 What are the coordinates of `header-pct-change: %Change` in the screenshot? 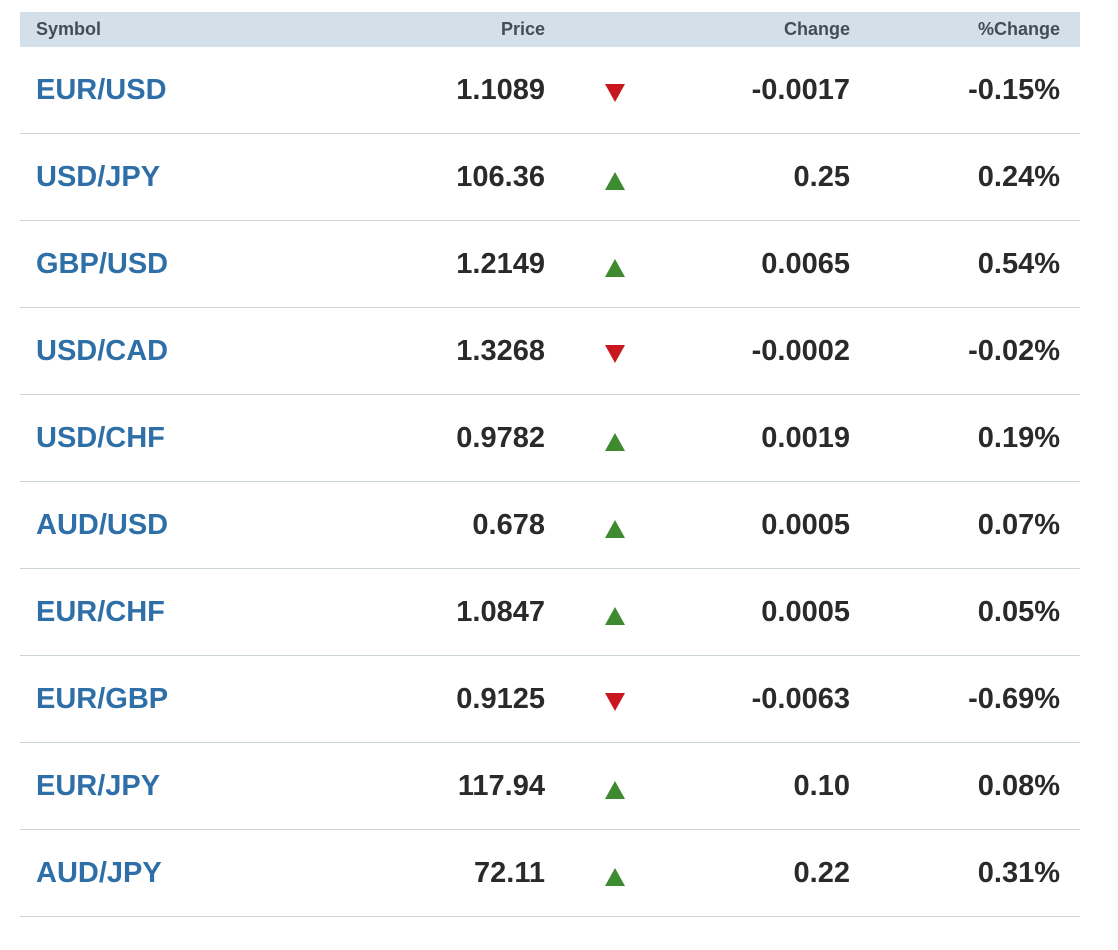 It's located at (1018, 29).